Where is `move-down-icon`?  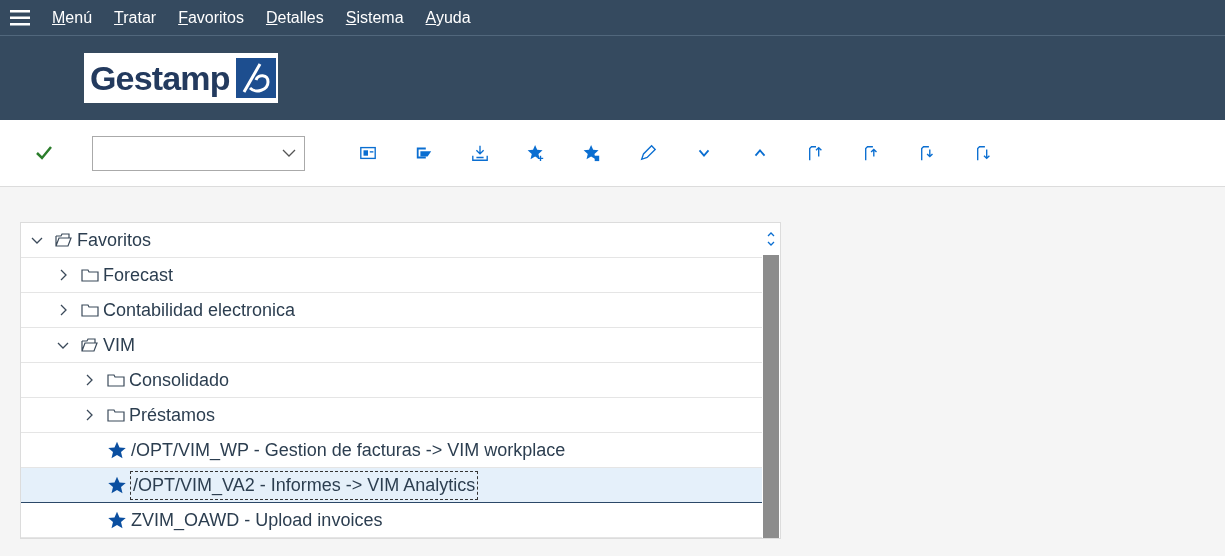
move-down-icon is located at coordinates (984, 153).